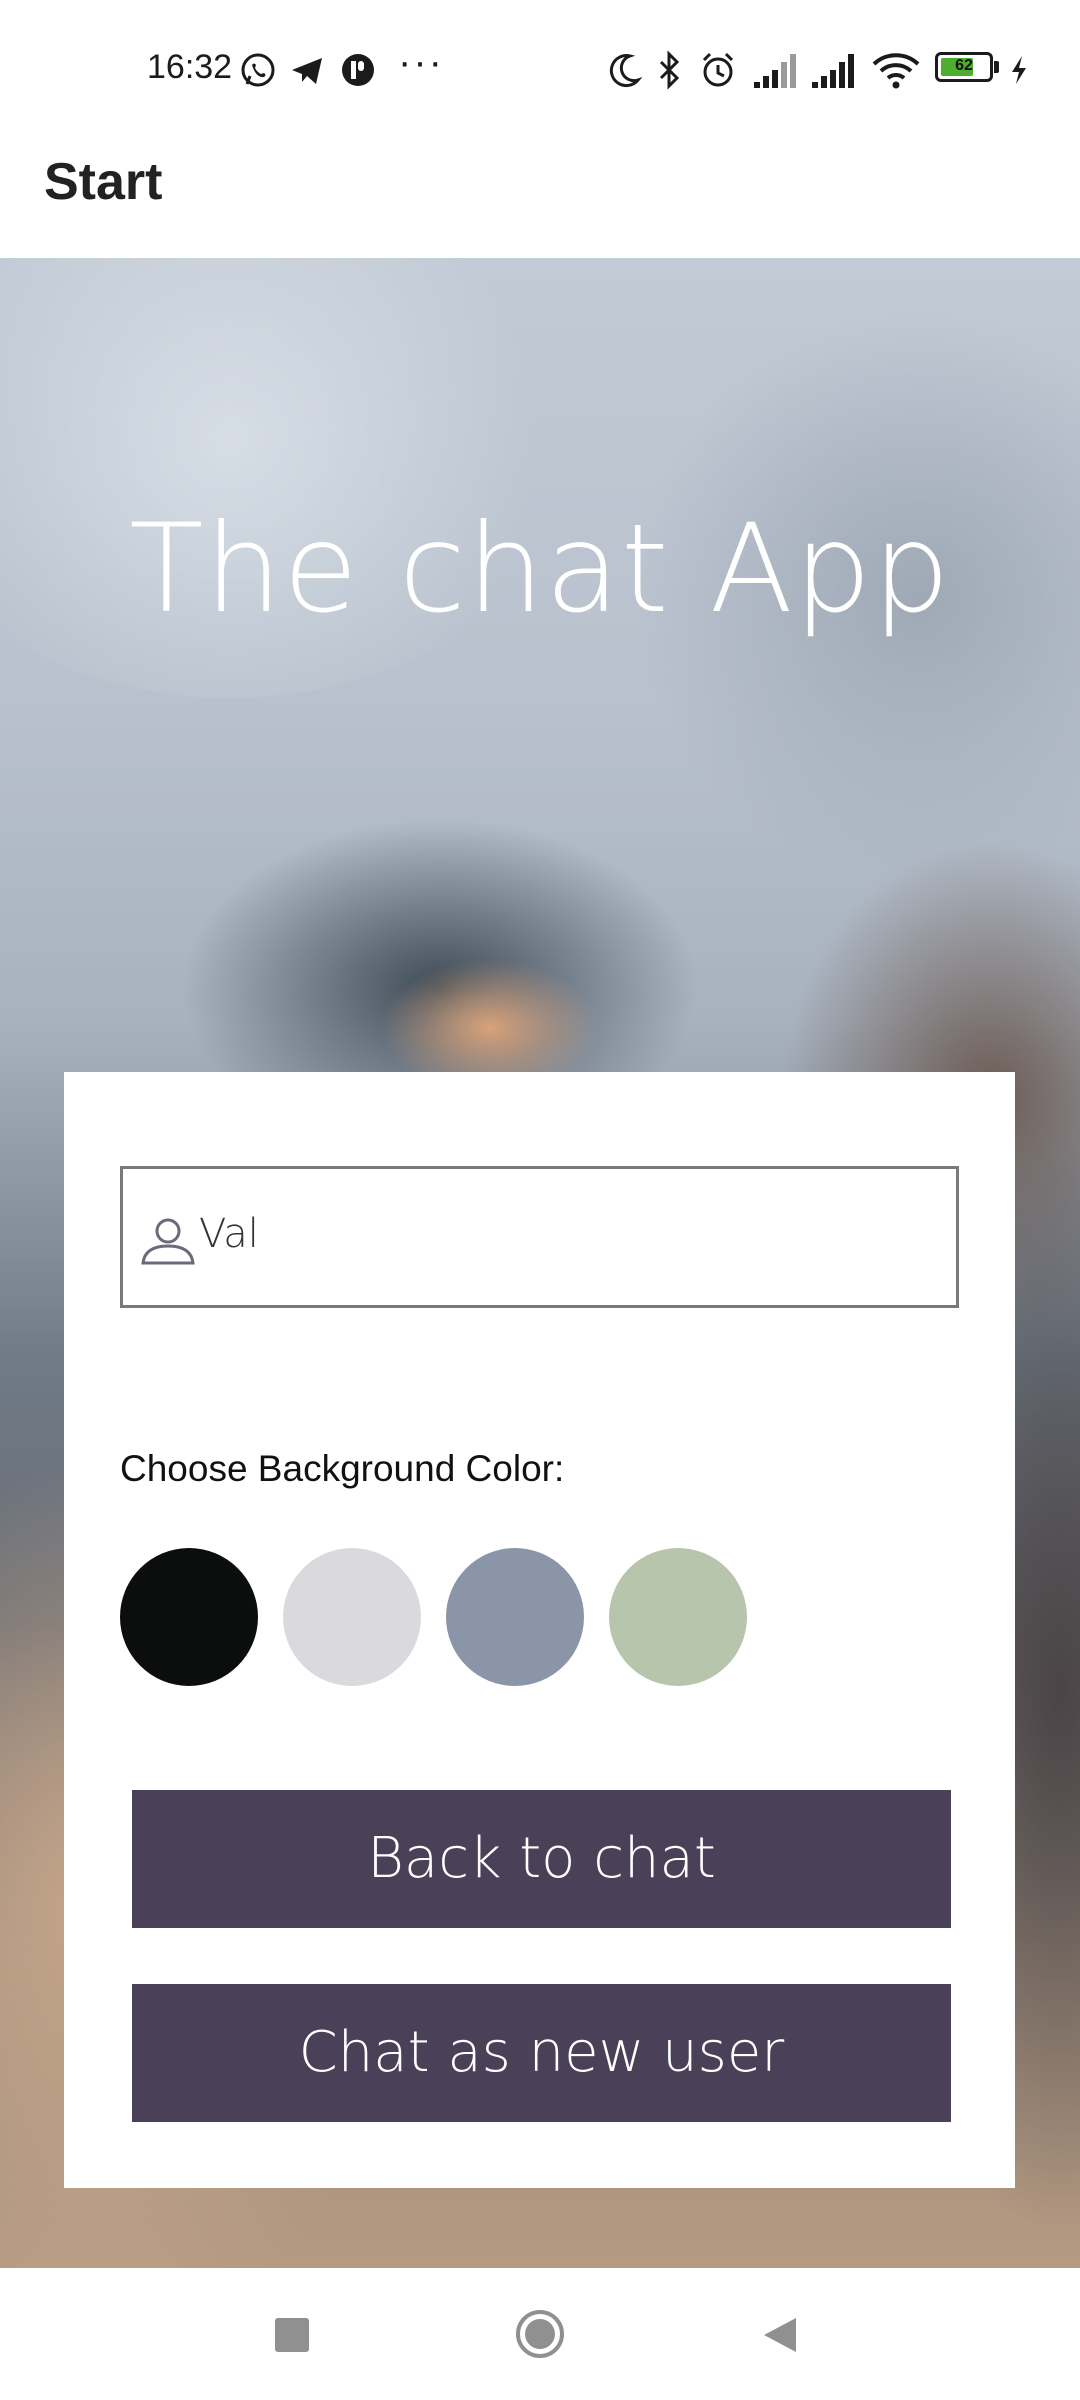 This screenshot has width=1080, height=2400. Describe the element at coordinates (540, 569) in the screenshot. I see `app-title: The chat App` at that location.